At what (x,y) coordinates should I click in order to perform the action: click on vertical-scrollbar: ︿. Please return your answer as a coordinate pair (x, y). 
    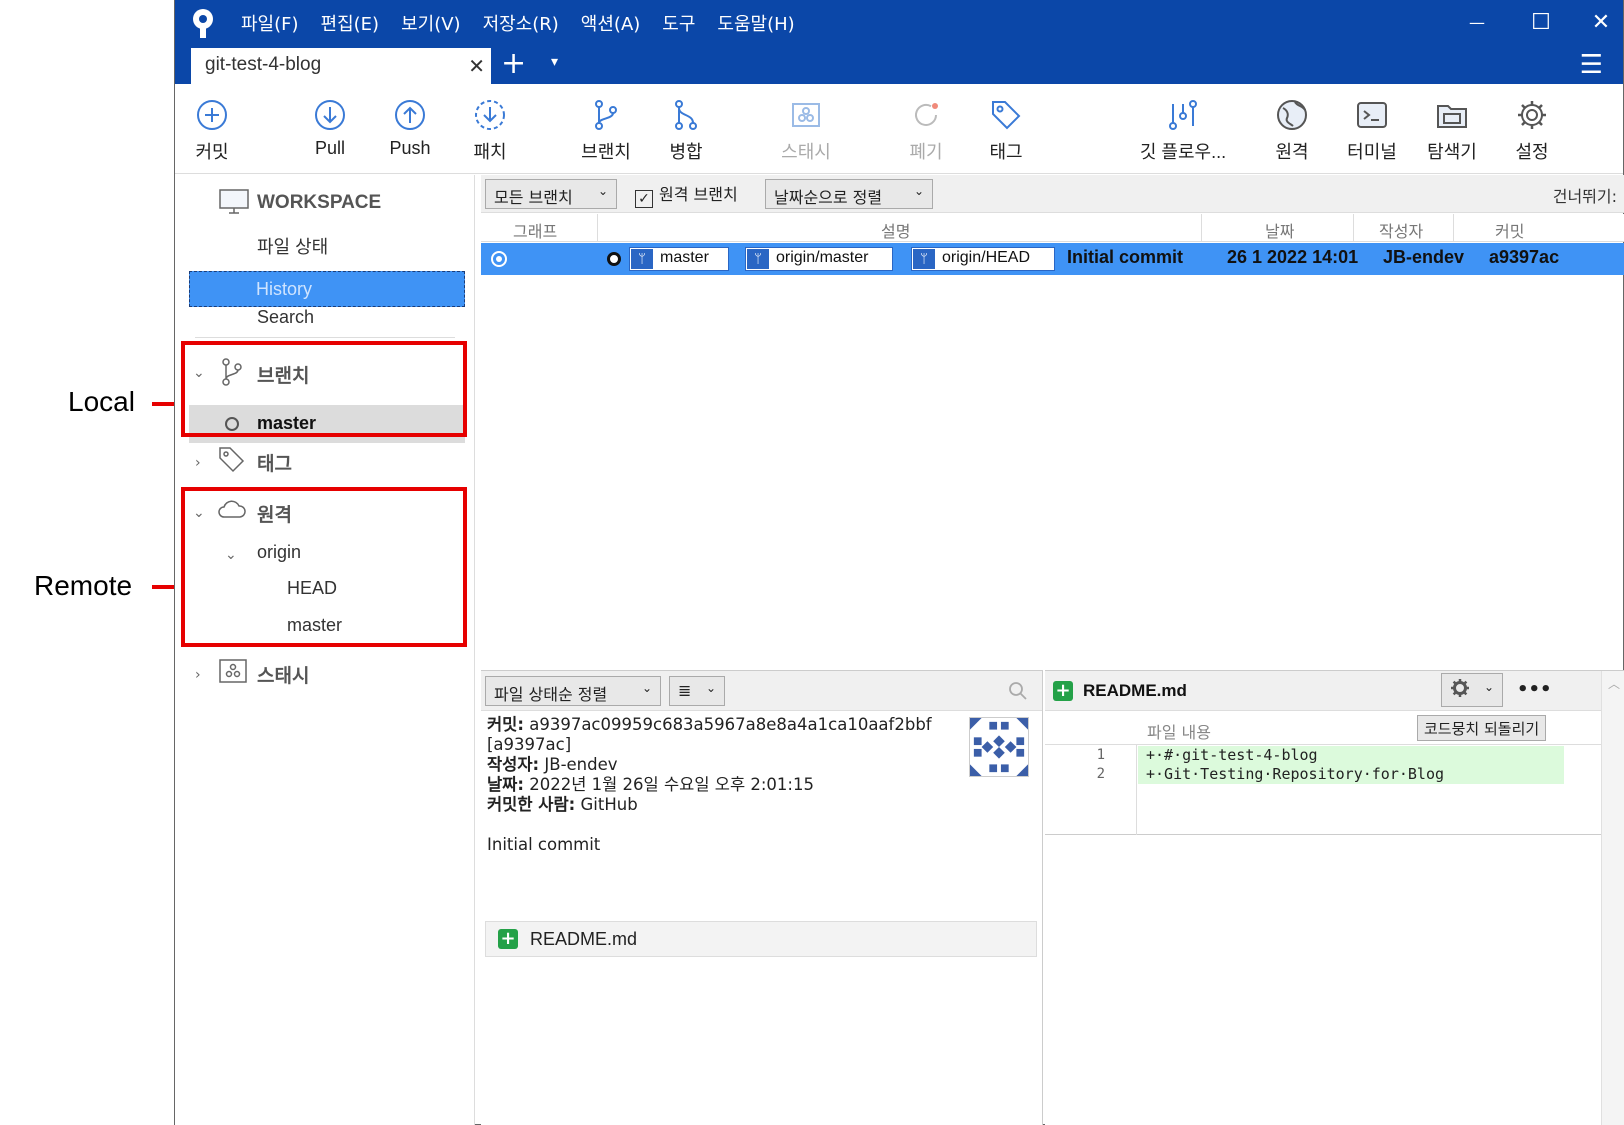
    Looking at the image, I should click on (1612, 898).